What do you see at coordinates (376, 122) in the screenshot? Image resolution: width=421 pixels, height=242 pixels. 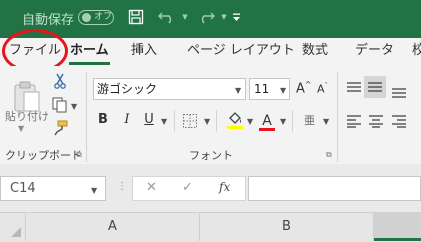 I see `align-center-icon` at bounding box center [376, 122].